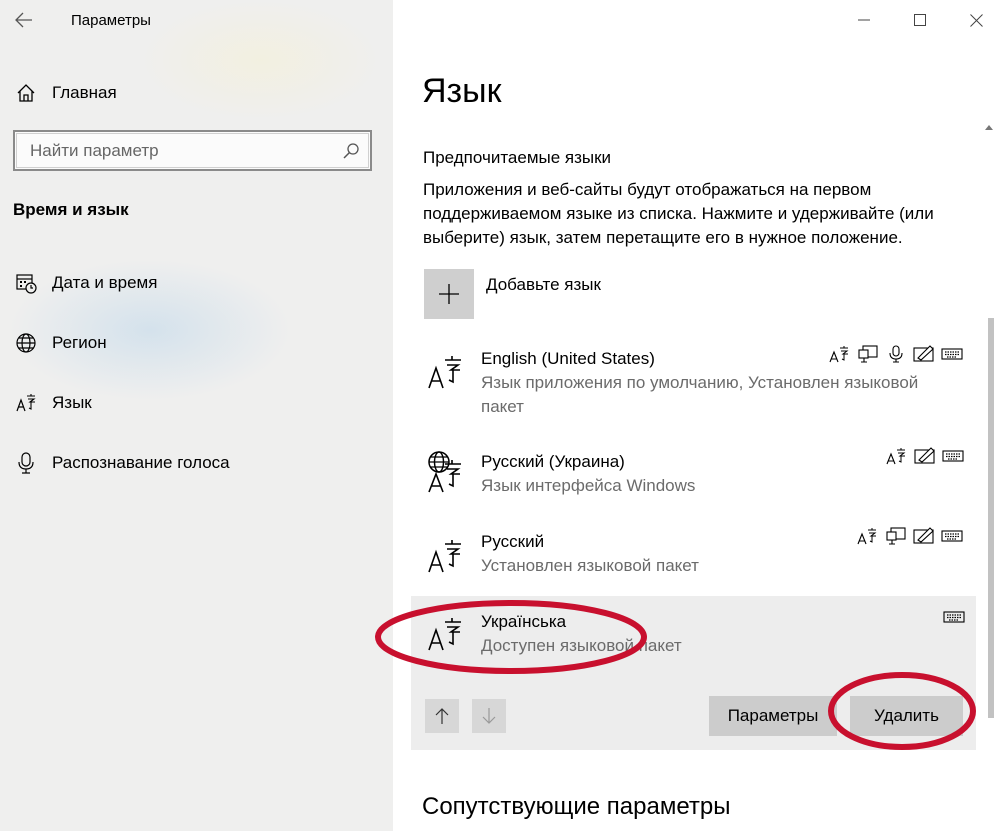 The image size is (997, 831). What do you see at coordinates (773, 716) in the screenshot?
I see `language-options-button: Параметры` at bounding box center [773, 716].